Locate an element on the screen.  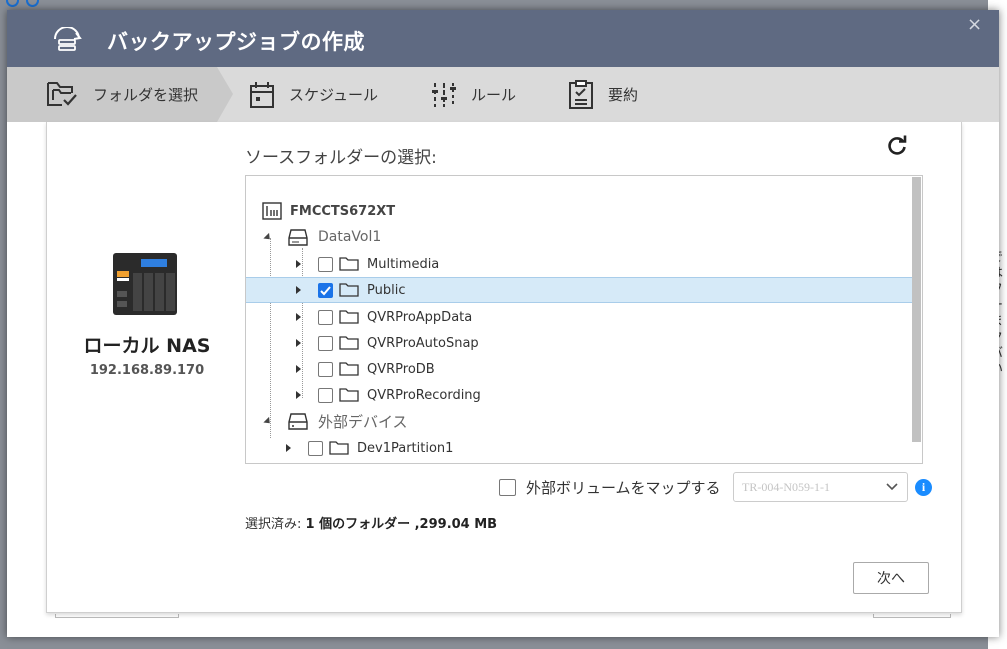
external-device-label: 外部デバイス is located at coordinates (363, 421).